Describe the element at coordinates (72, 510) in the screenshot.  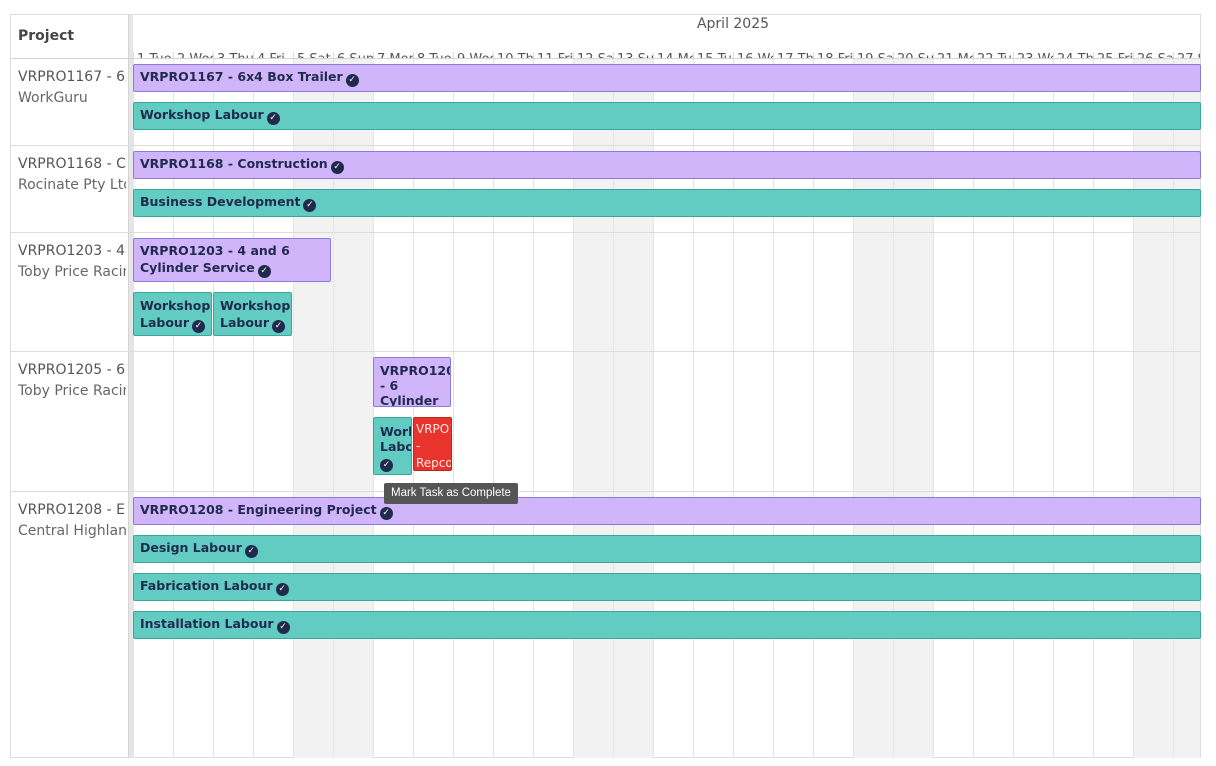
I see `project-name: VRPRO1208 - Engineering Project` at that location.